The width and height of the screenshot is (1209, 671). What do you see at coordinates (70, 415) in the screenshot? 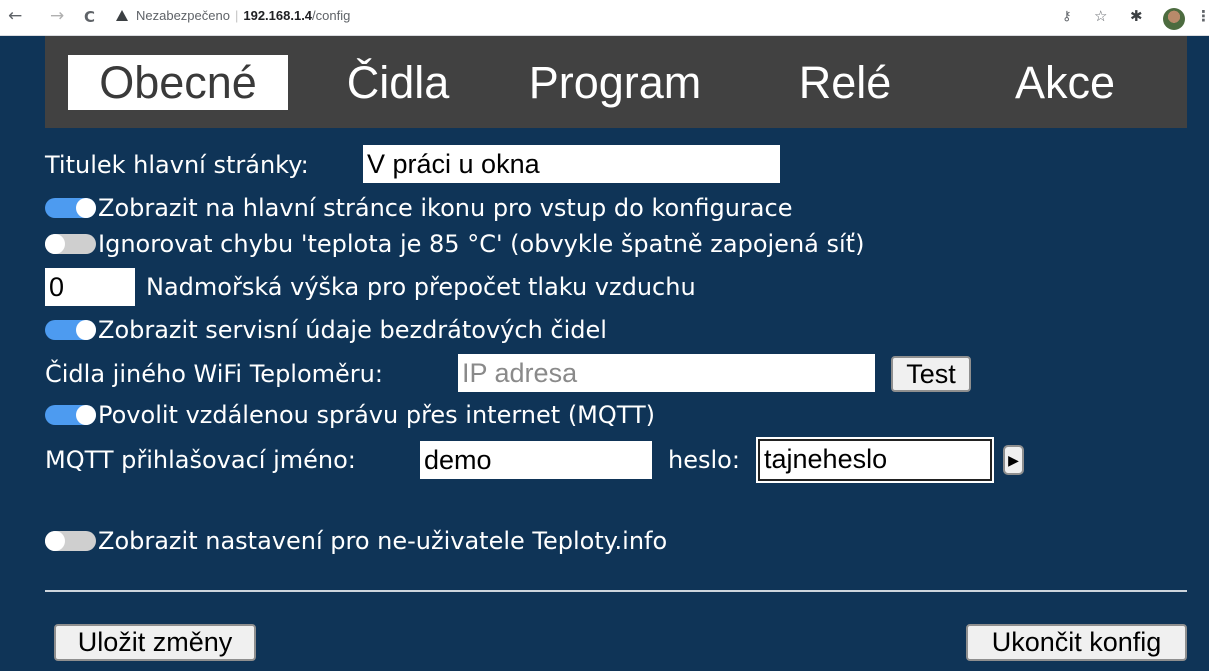
I see `allow-mqtt-toggle` at bounding box center [70, 415].